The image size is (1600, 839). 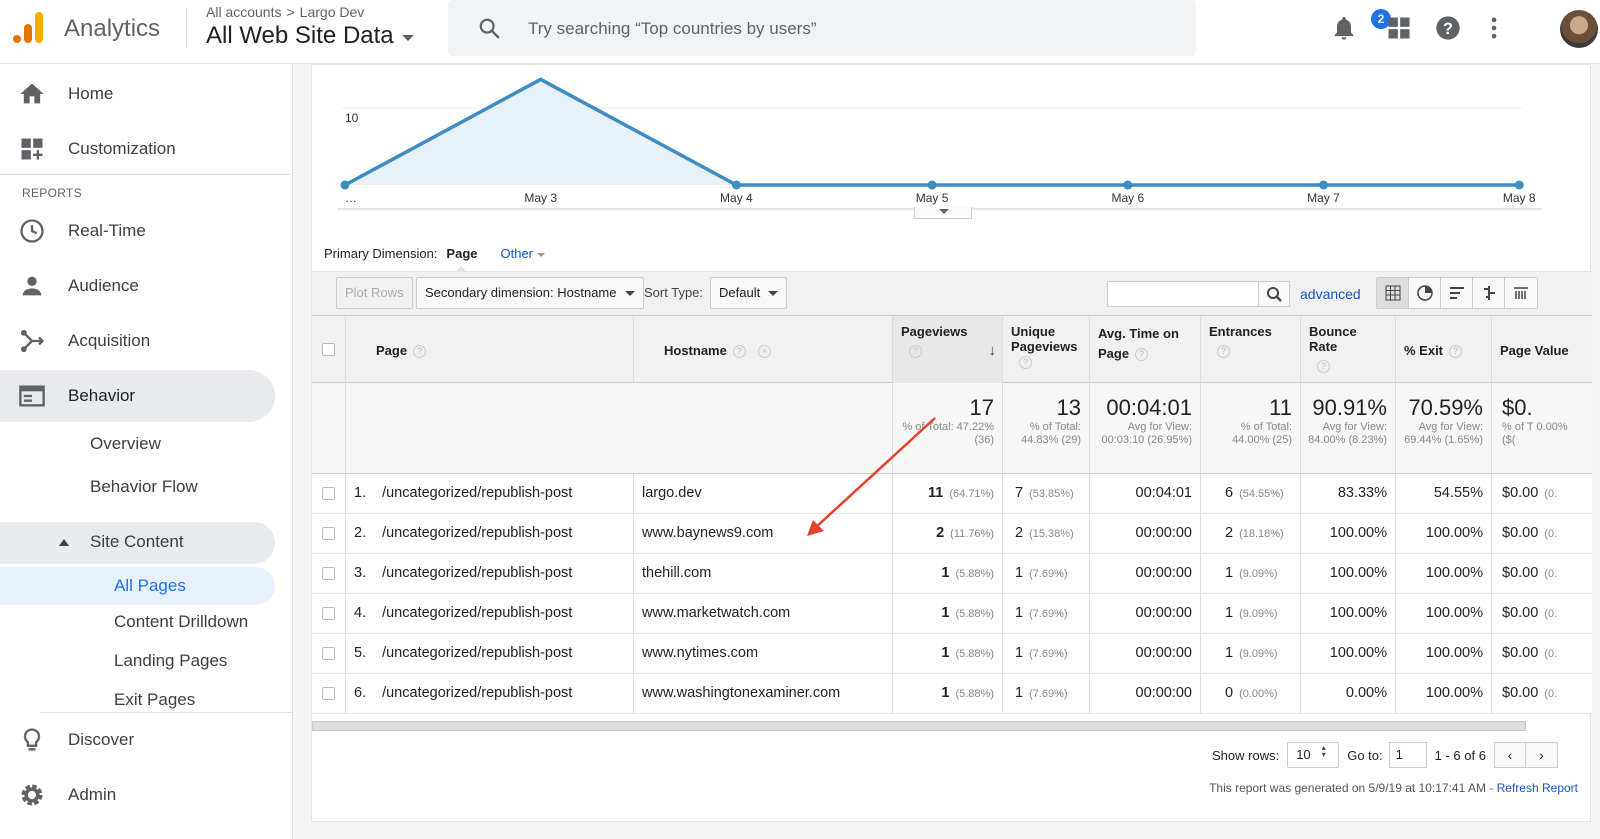 What do you see at coordinates (1313, 755) in the screenshot?
I see `show-rows-select: 10` at bounding box center [1313, 755].